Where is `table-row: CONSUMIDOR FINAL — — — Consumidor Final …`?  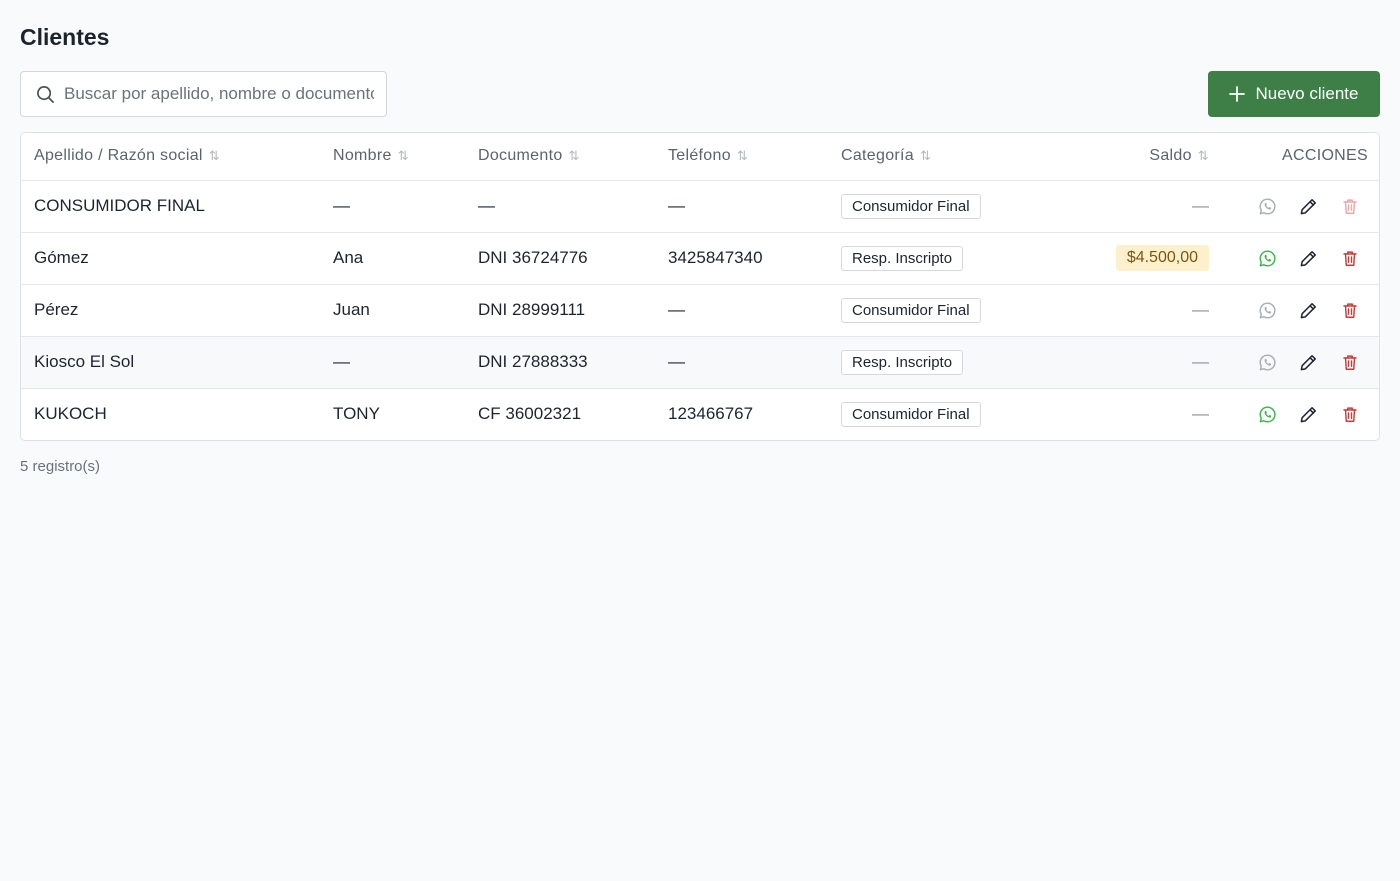
table-row: CONSUMIDOR FINAL — — — Consumidor Final … is located at coordinates (700, 206).